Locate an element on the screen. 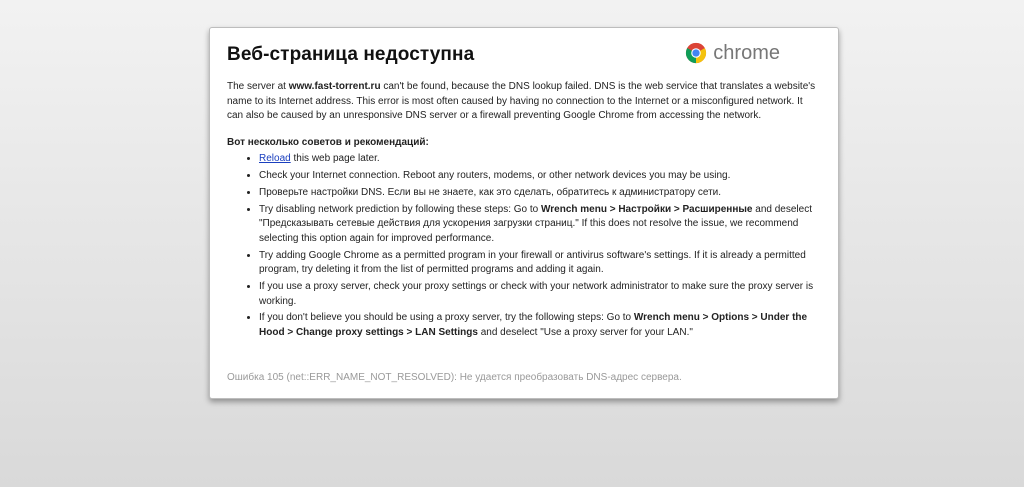 The width and height of the screenshot is (1024, 487). settings-path: Wrench menu > Настройки > Расширенные is located at coordinates (647, 209).